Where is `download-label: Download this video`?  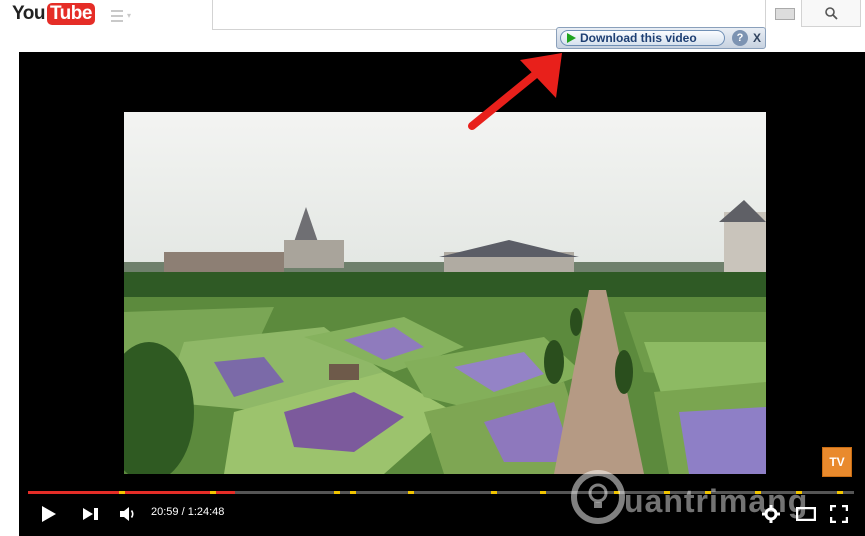 download-label: Download this video is located at coordinates (638, 38).